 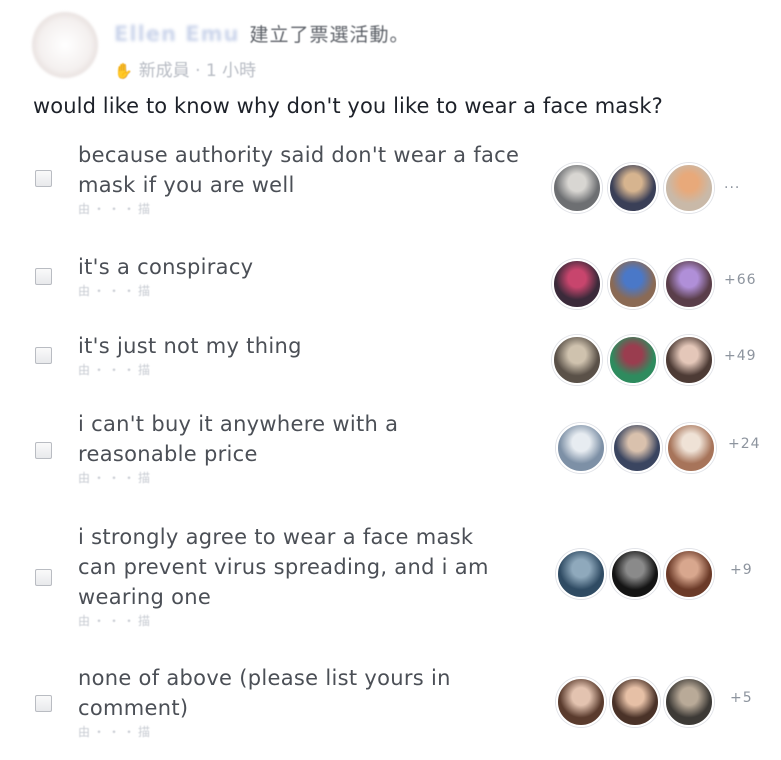 What do you see at coordinates (276, 537) in the screenshot?
I see `option-line: i strongly agree to wear a face mask` at bounding box center [276, 537].